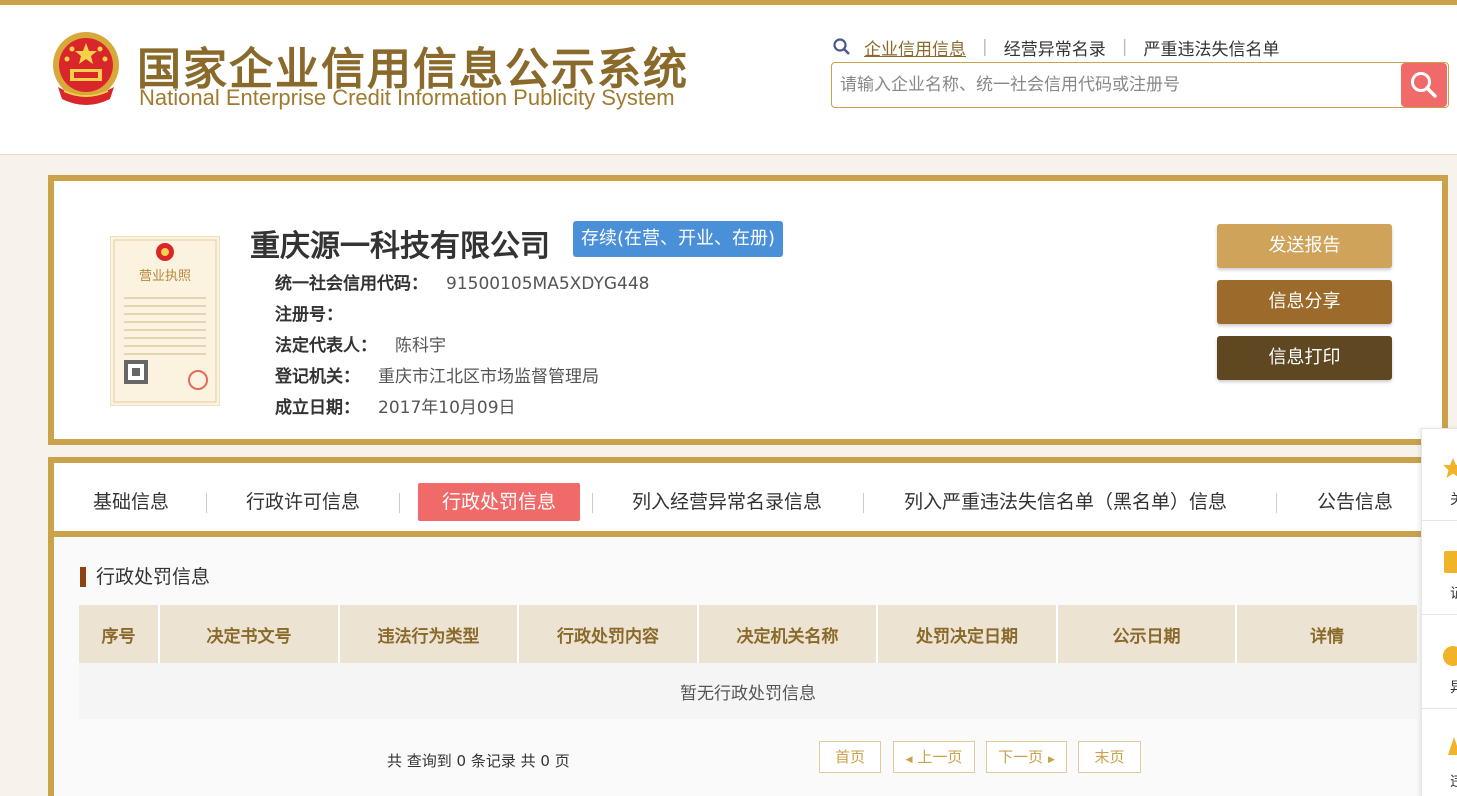  I want to click on nav-link-abnormal-list: 经营异常名录, so click(1055, 47).